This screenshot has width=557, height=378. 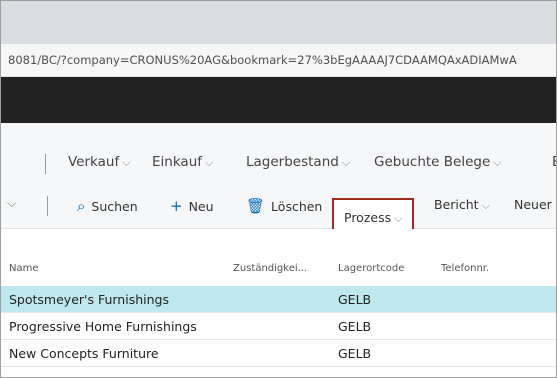 I want to click on cell-name: New Concepts Furniture, so click(x=84, y=353).